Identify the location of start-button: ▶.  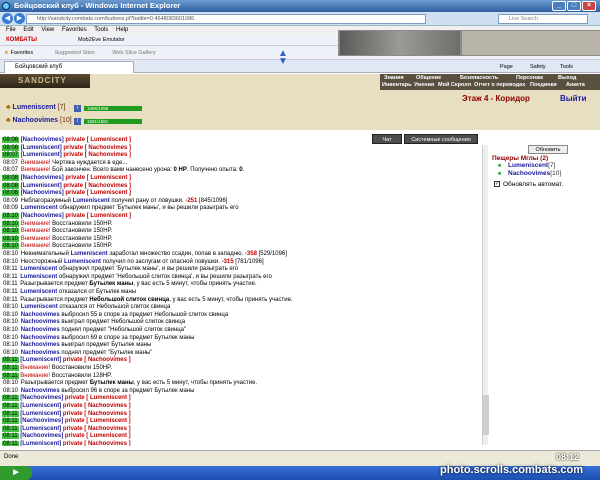
(16, 473).